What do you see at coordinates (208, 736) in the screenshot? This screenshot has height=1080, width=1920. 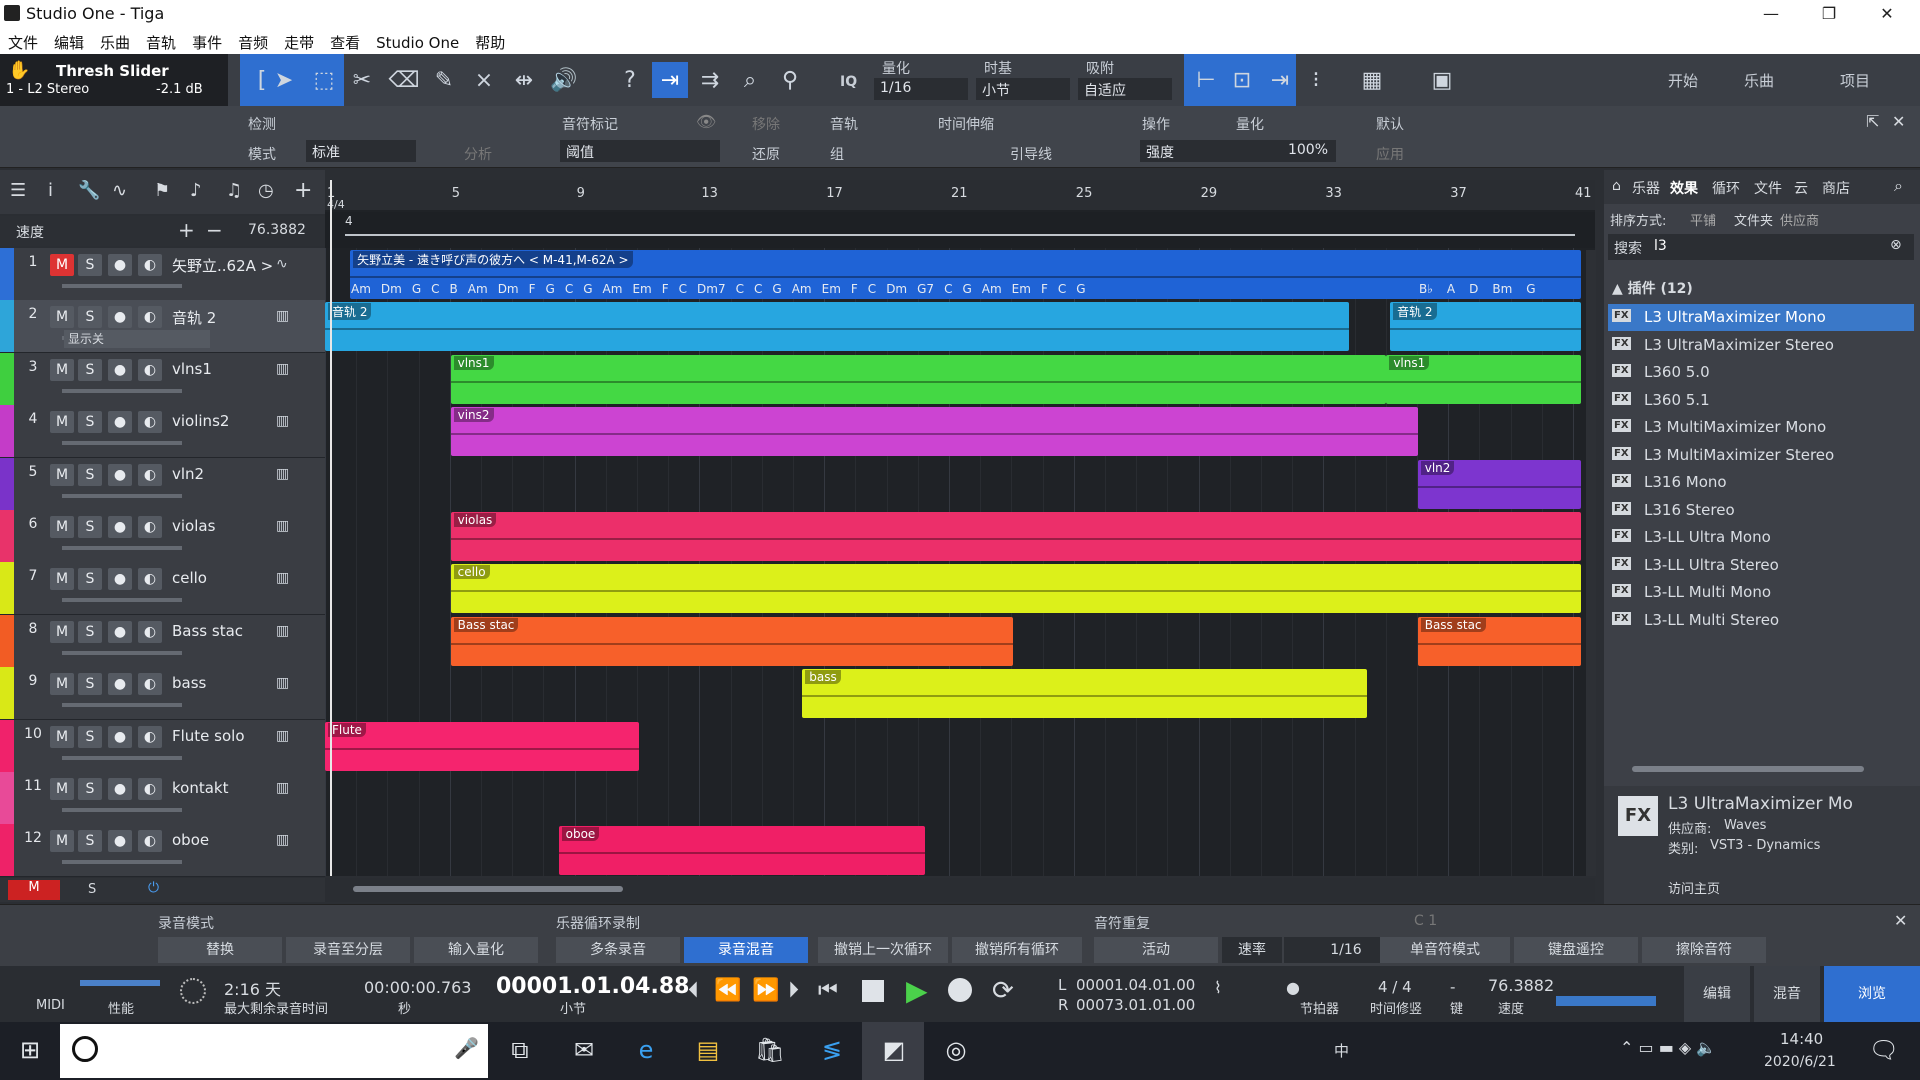 I see `track-name: Flute solo` at bounding box center [208, 736].